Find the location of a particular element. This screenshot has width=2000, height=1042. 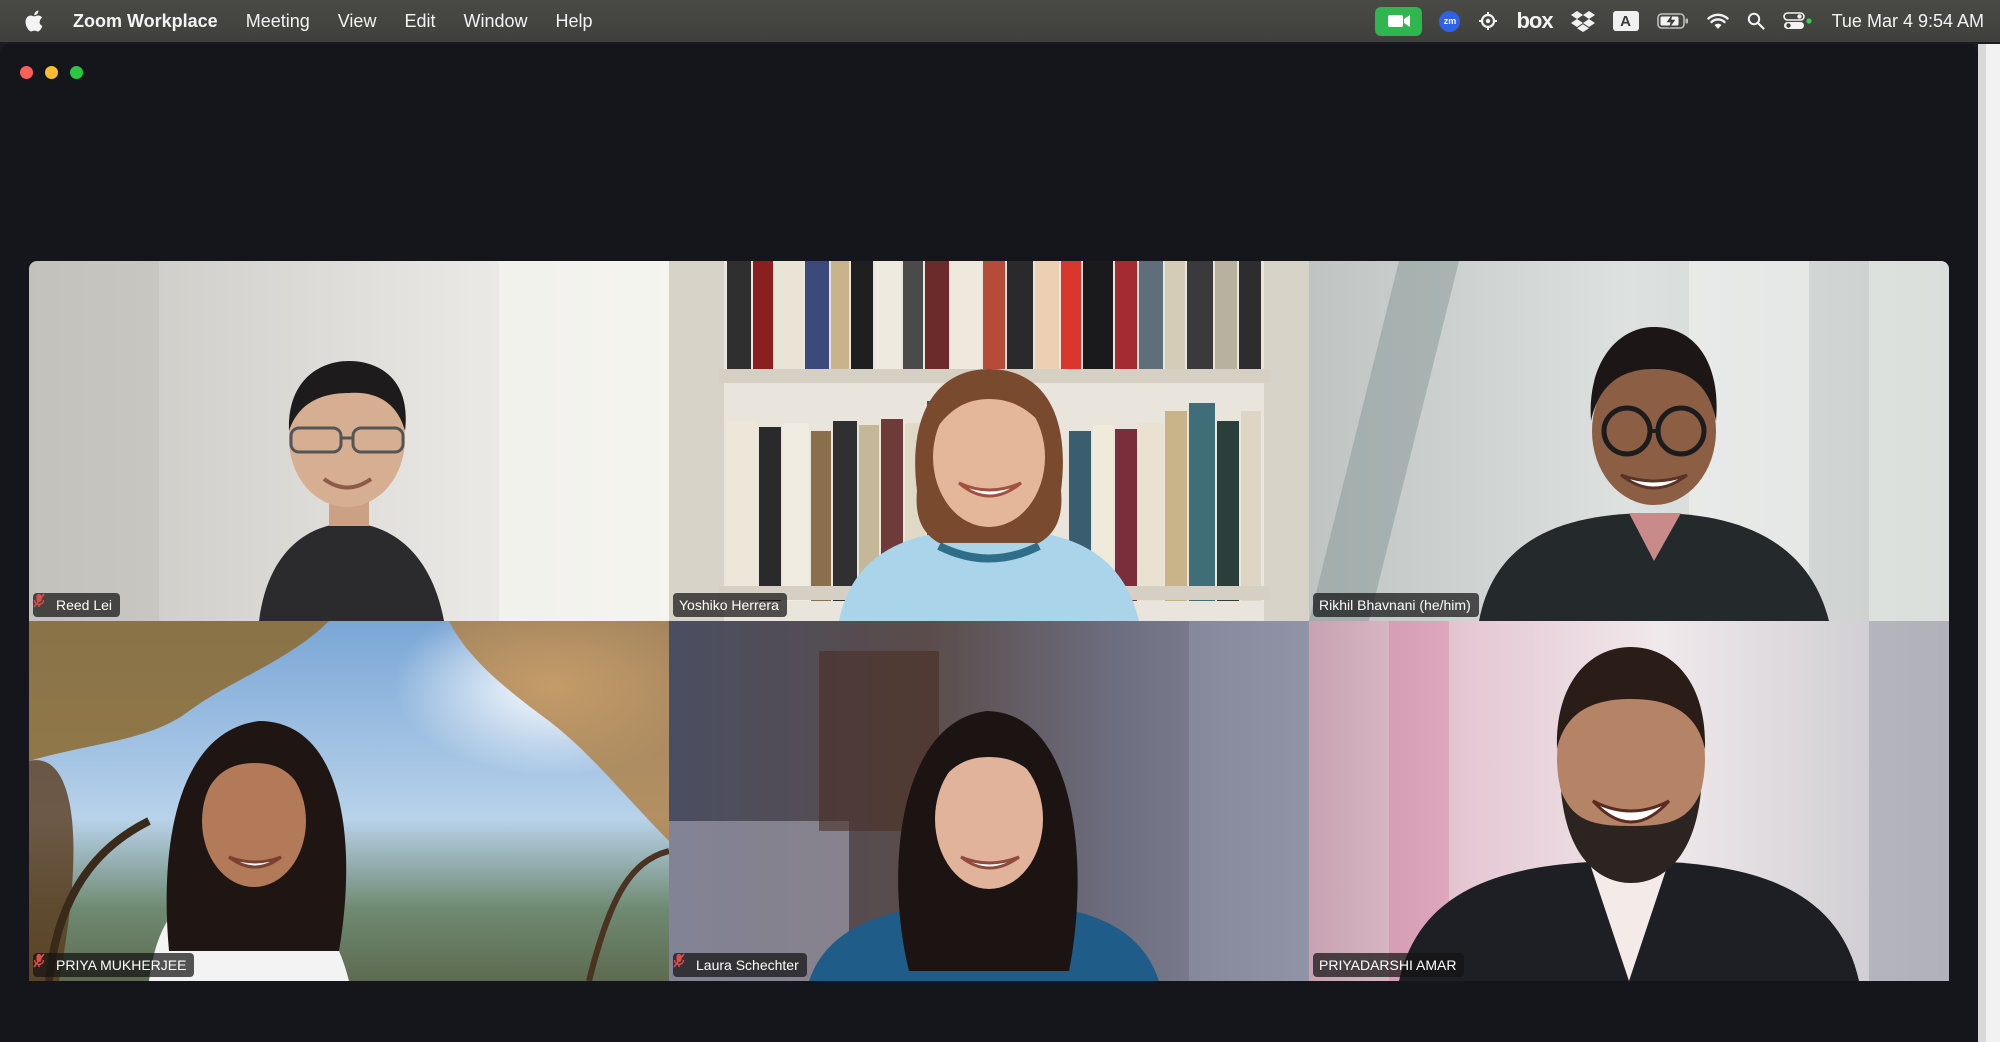

menu-edit: Edit is located at coordinates (419, 21).